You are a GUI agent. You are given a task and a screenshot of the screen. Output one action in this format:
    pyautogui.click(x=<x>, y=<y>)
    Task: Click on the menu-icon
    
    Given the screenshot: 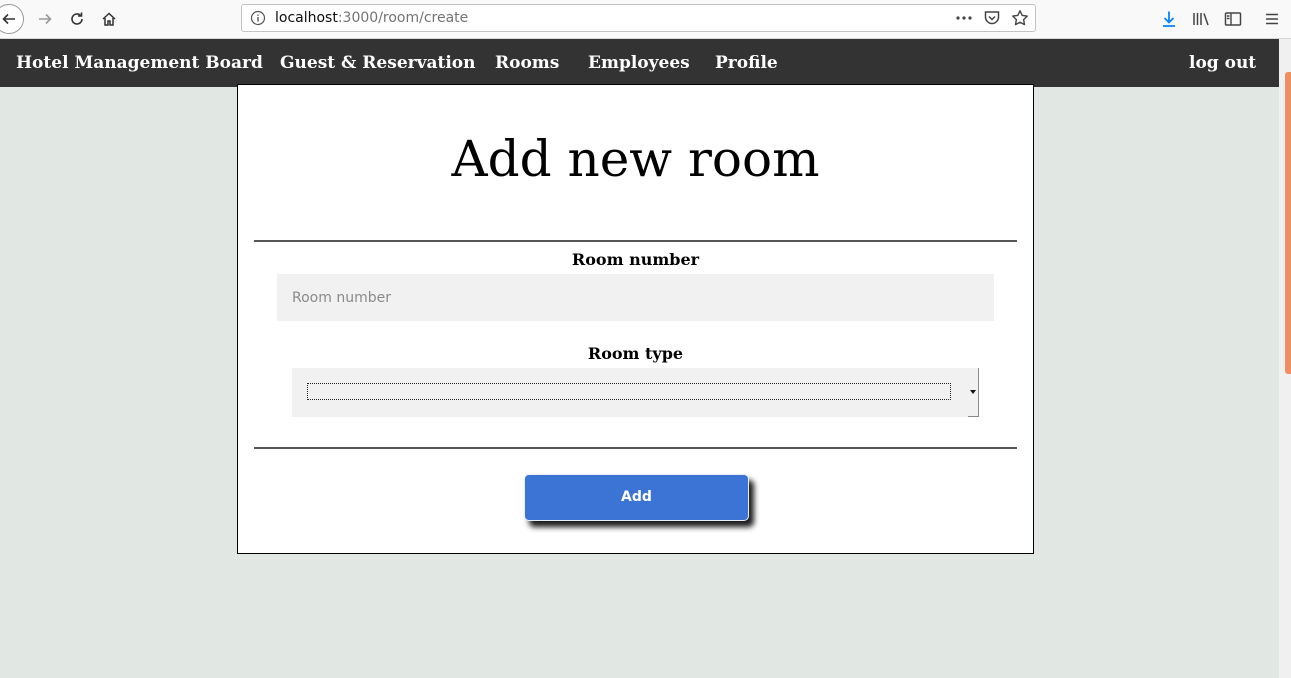 What is the action you would take?
    pyautogui.click(x=1272, y=19)
    